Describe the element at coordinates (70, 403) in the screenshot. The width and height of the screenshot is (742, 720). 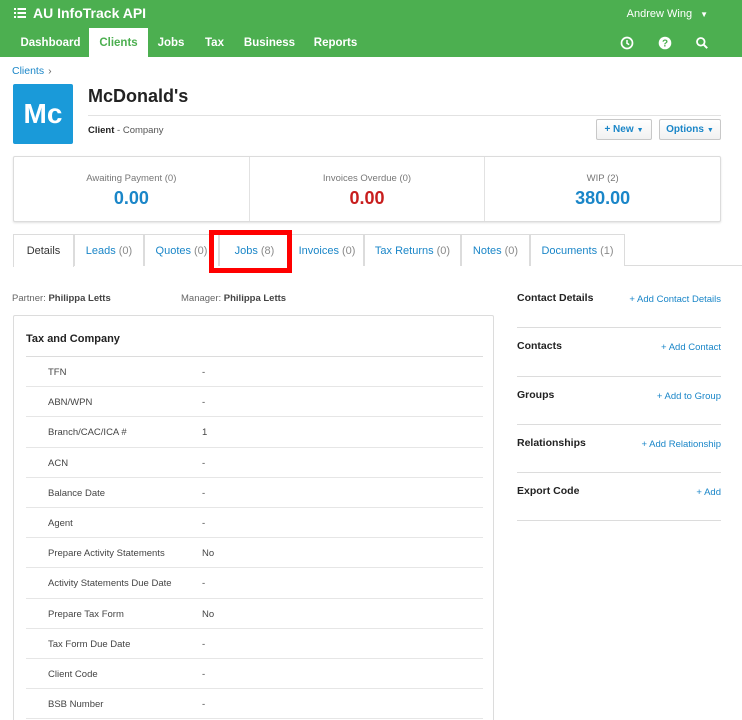
I see `row-label: ABN/WPN` at that location.